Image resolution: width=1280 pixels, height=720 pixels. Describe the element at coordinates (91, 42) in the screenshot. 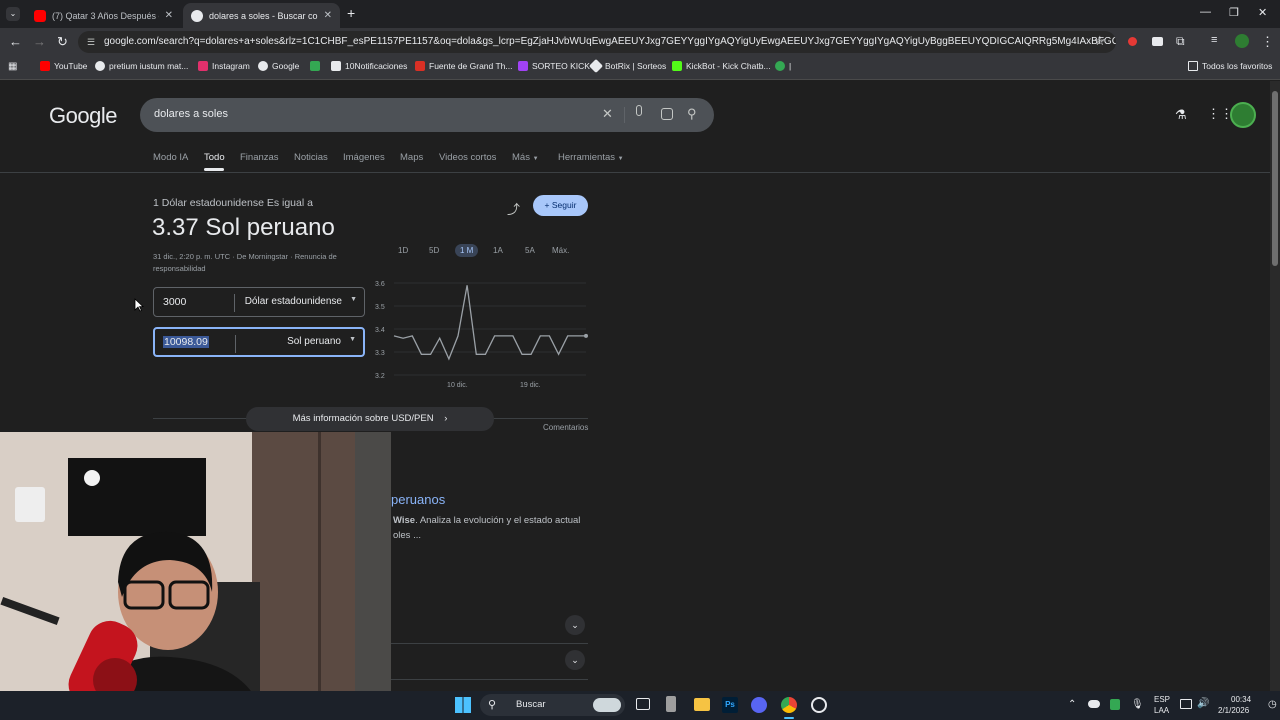

I see `site-info-icon: ☰` at that location.